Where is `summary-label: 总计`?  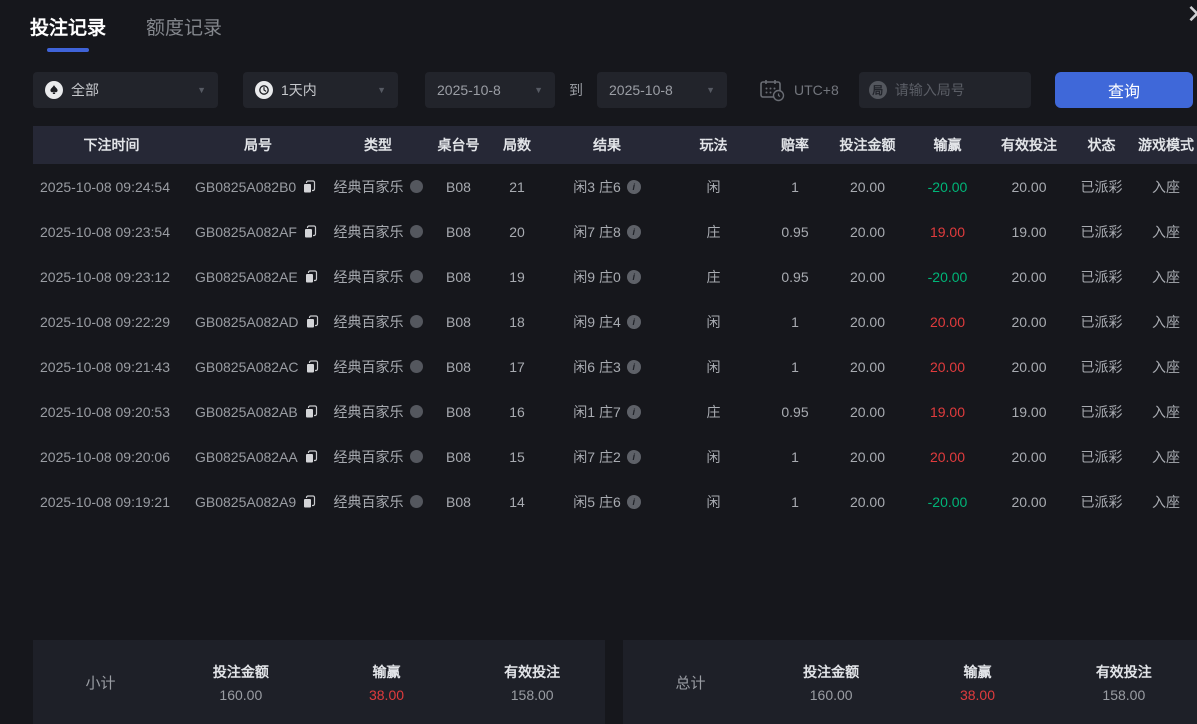 summary-label: 总计 is located at coordinates (690, 683).